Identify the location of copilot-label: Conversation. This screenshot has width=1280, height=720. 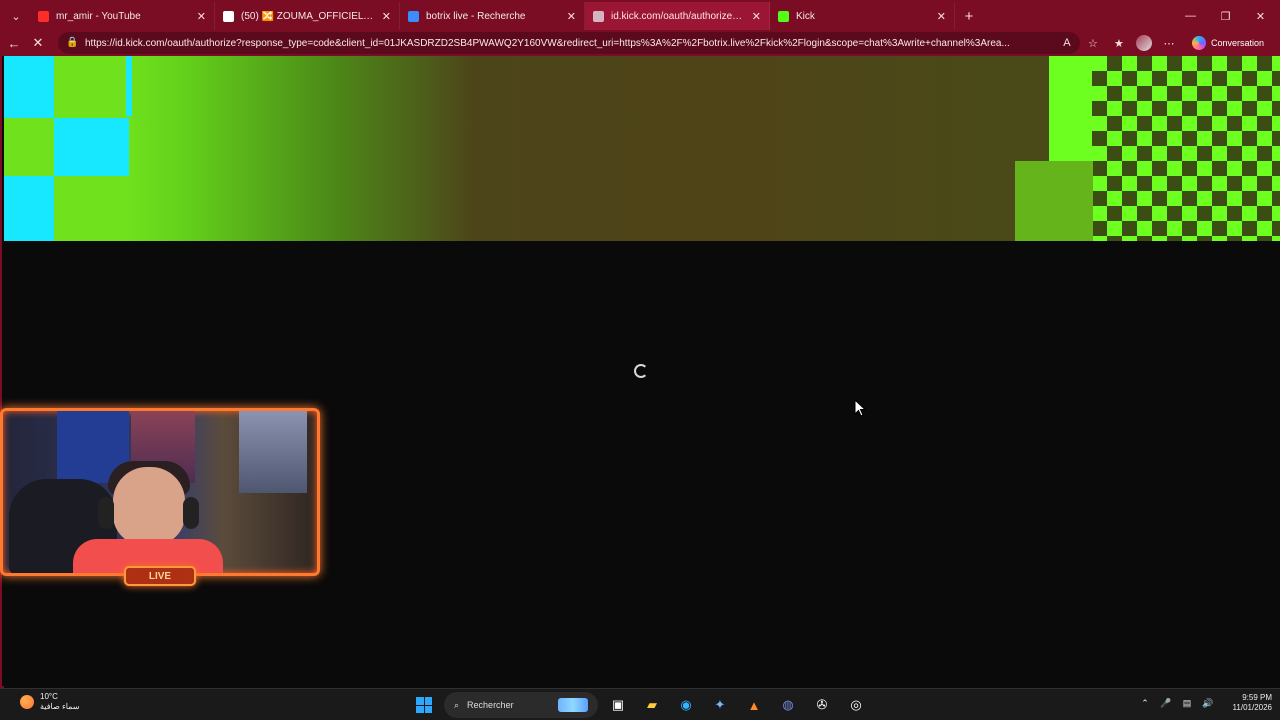
(1237, 43).